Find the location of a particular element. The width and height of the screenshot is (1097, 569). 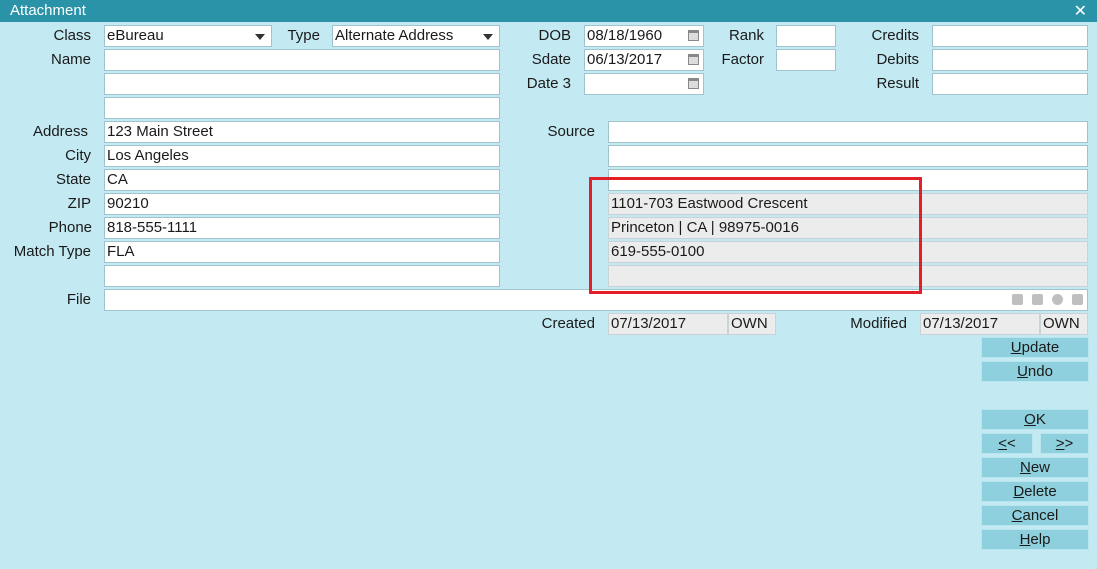

folder-icon is located at coordinates (1017, 299).